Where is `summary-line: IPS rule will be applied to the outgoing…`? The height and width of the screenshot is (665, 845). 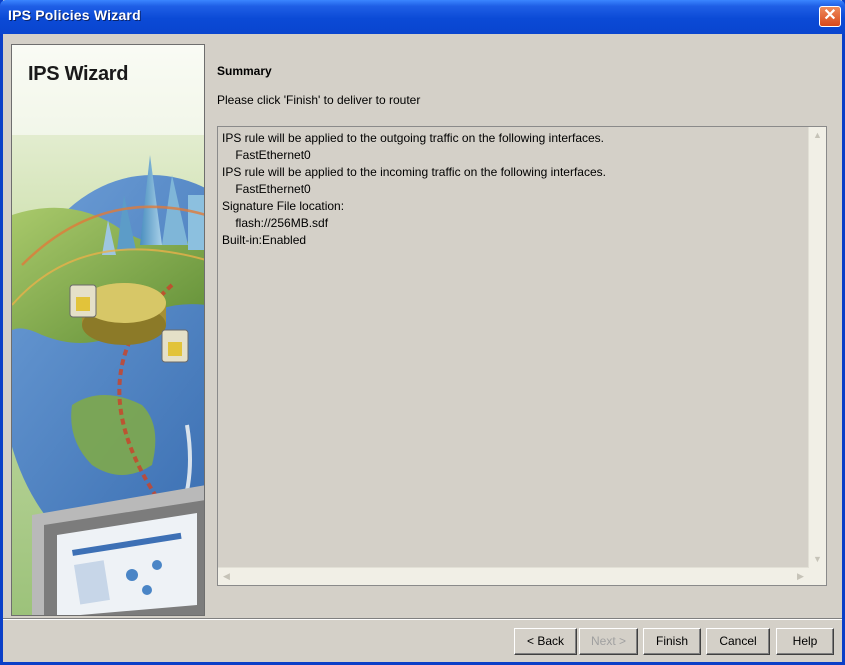
summary-line: IPS rule will be applied to the outgoing… is located at coordinates (413, 138).